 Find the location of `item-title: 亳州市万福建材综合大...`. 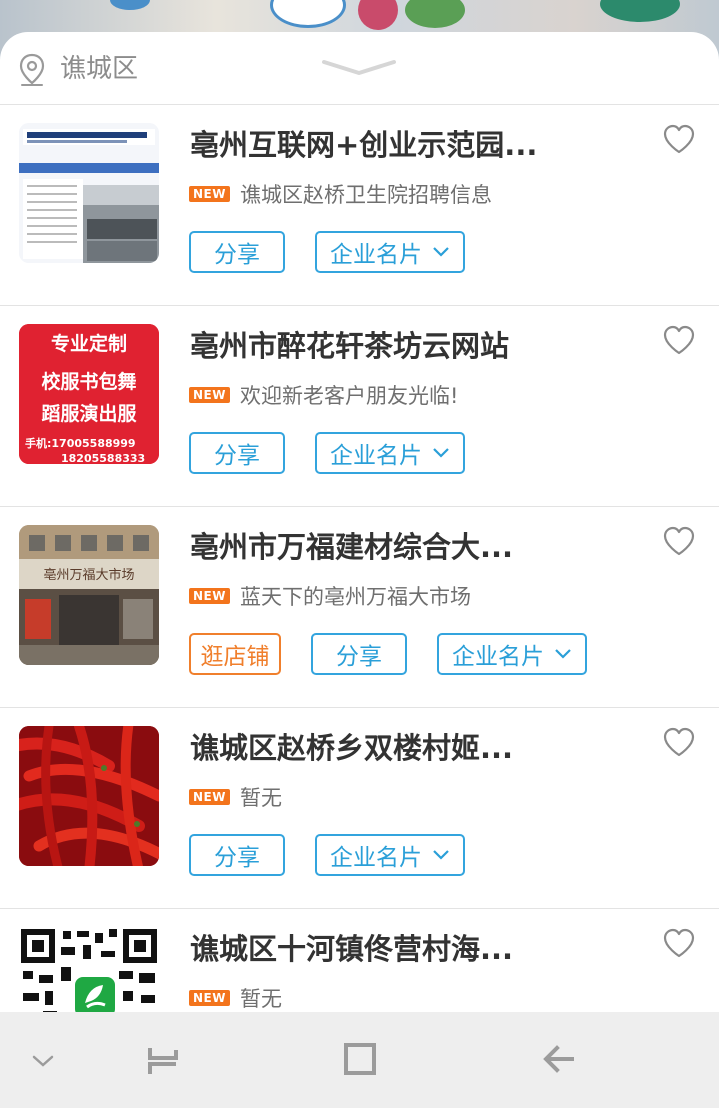

item-title: 亳州市万福建材综合大... is located at coordinates (351, 547).